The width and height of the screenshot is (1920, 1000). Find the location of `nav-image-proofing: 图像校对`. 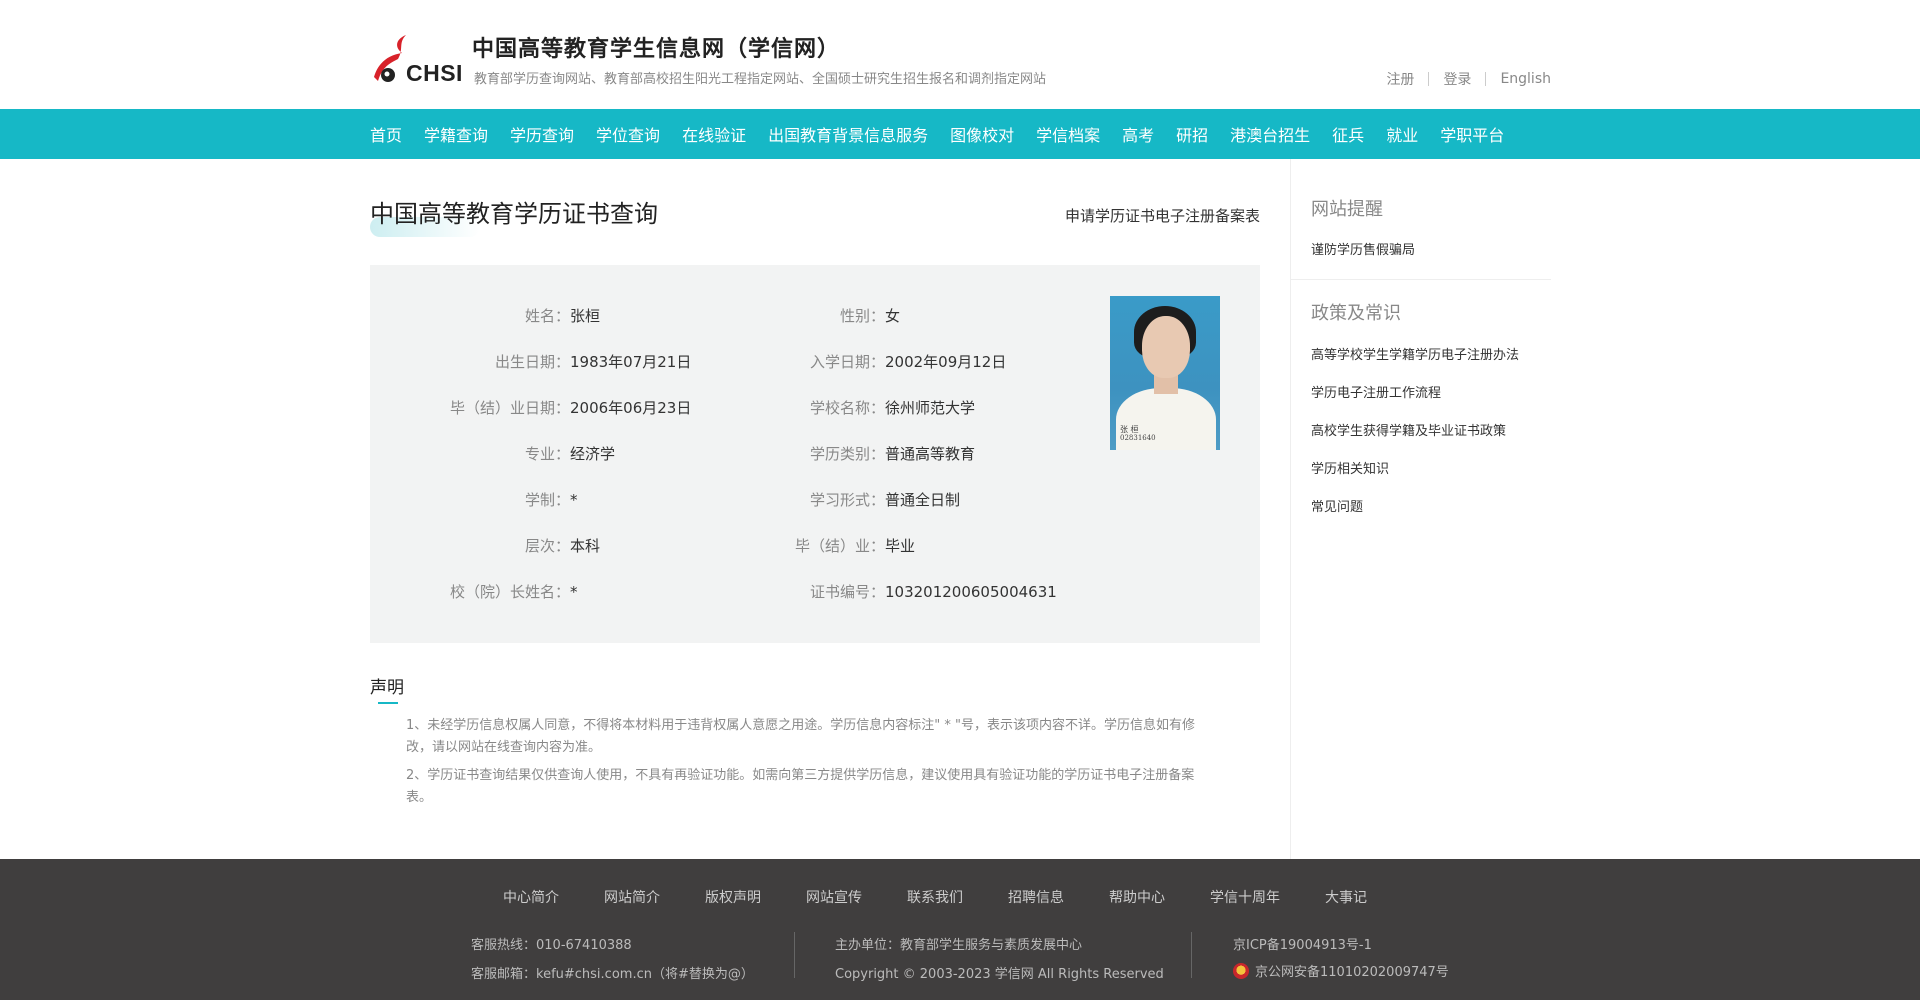

nav-image-proofing: 图像校对 is located at coordinates (982, 134).